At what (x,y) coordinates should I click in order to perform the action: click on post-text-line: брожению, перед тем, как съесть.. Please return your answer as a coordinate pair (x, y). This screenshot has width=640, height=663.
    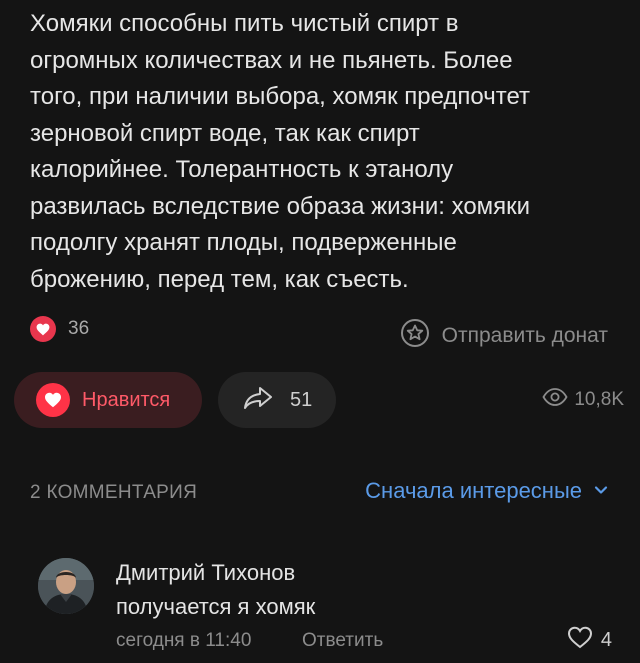
    Looking at the image, I should click on (219, 279).